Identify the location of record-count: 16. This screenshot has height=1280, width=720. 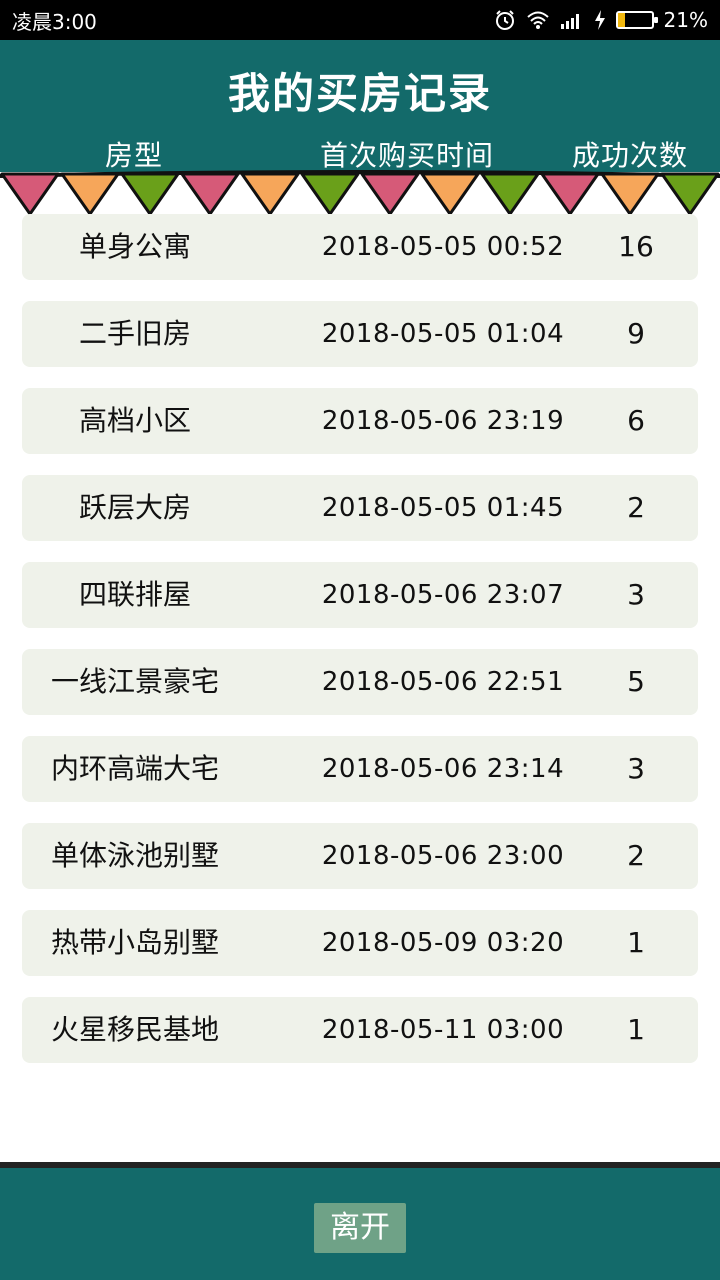
(636, 246).